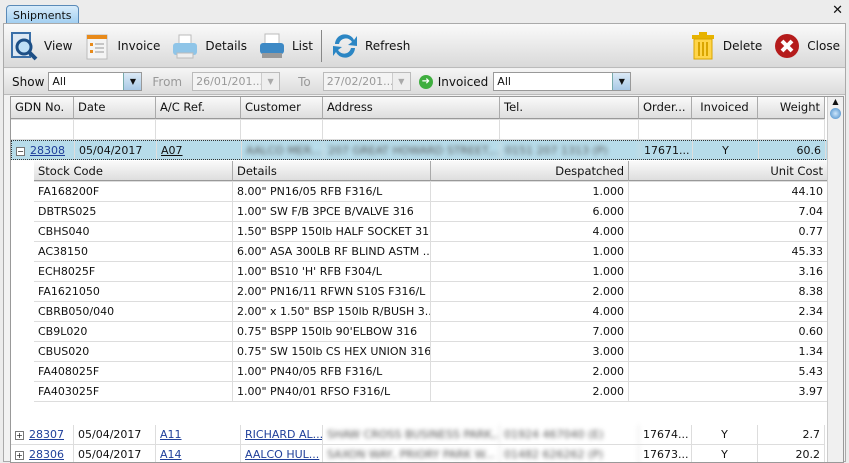  I want to click on scroll-up-icon: ▲, so click(835, 101).